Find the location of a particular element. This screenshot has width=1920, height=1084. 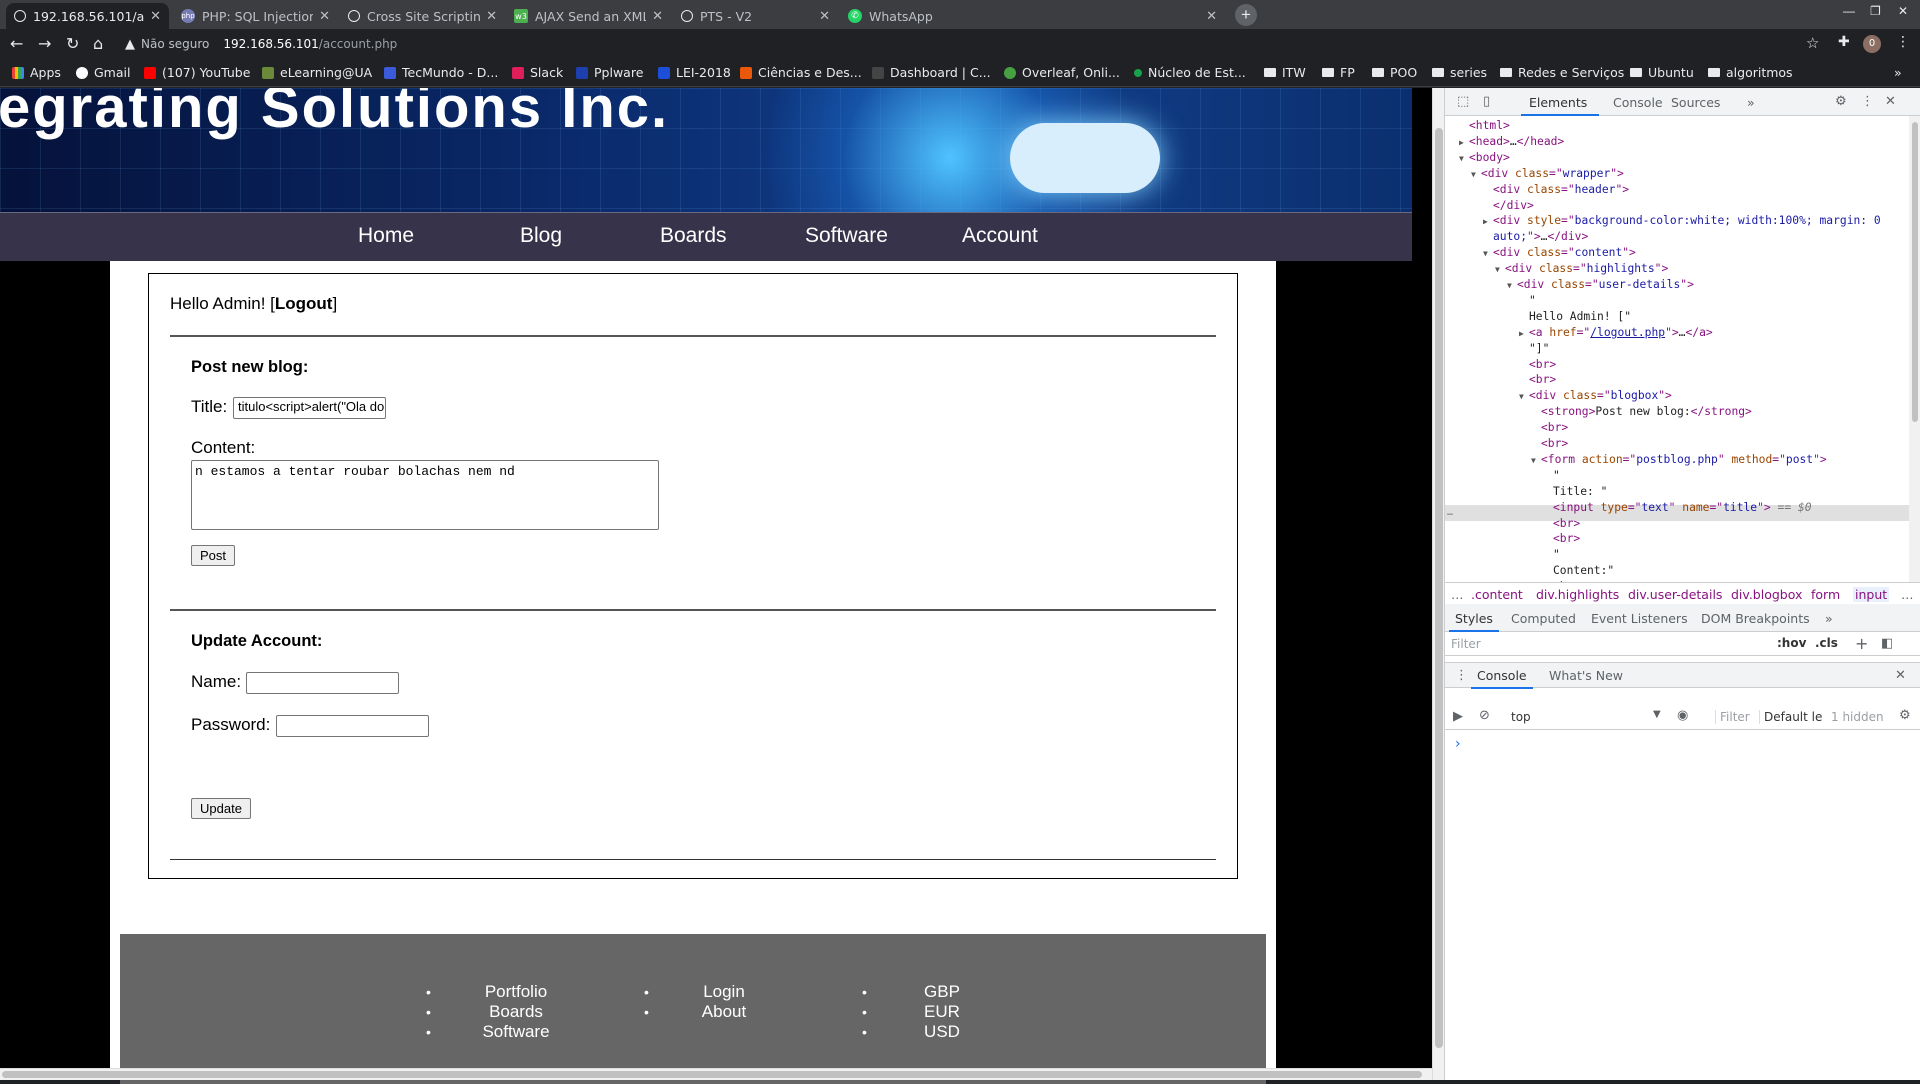

dom-scrollbar is located at coordinates (1914, 349).